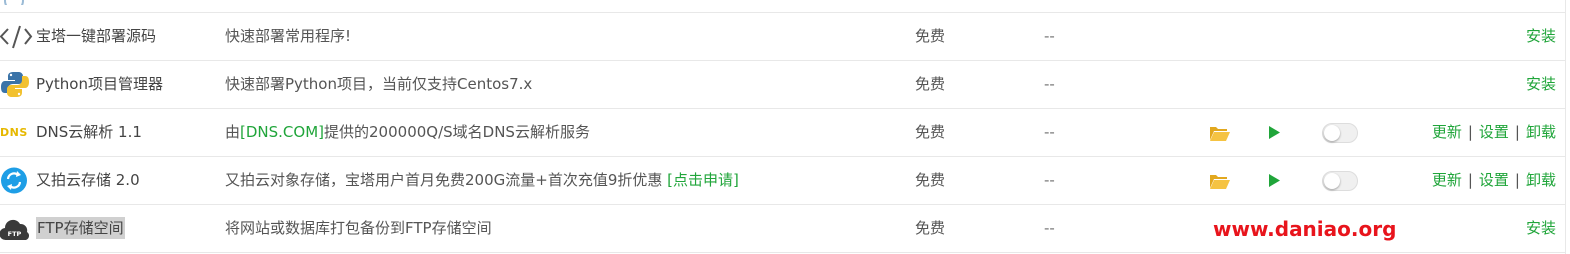  What do you see at coordinates (89, 132) in the screenshot?
I see `plugin-name: DNS云解析 1.1` at bounding box center [89, 132].